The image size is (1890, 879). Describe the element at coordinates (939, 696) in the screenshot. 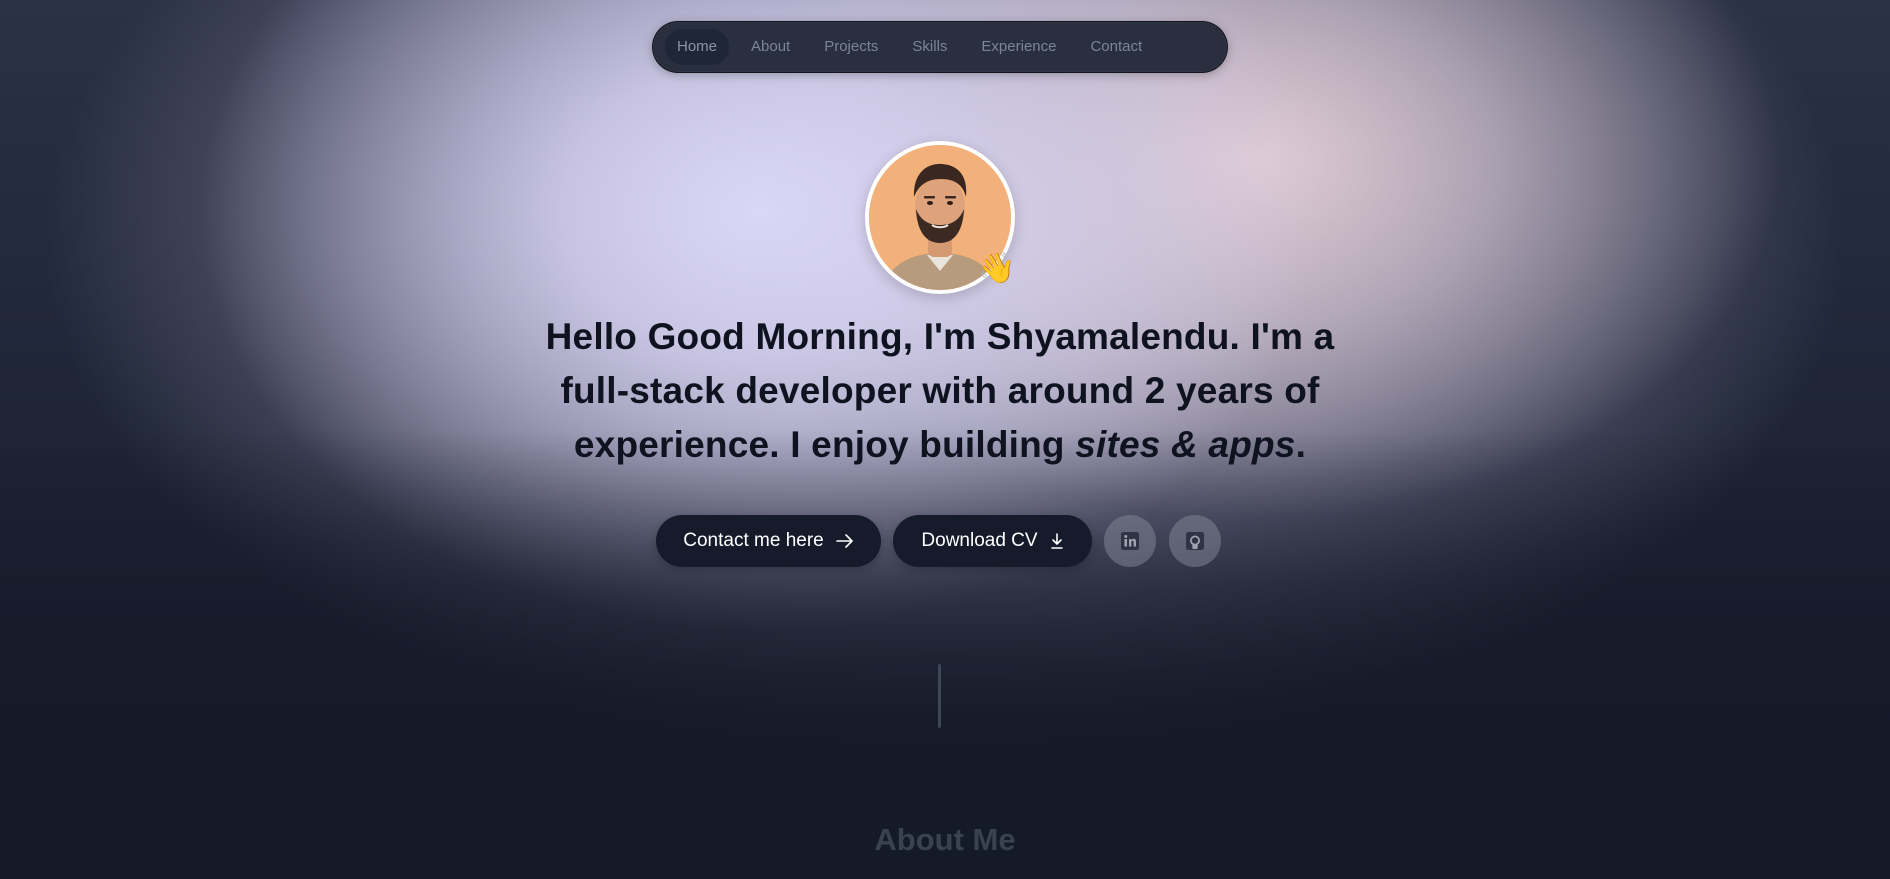

I see `scroll-indicator` at that location.